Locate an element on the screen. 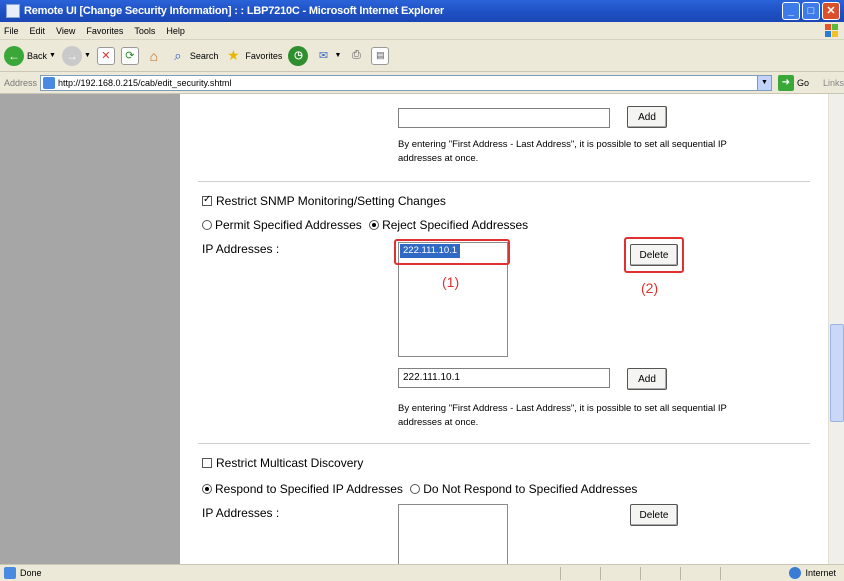 This screenshot has height=581, width=844. multicast-respond-radio is located at coordinates (207, 489).